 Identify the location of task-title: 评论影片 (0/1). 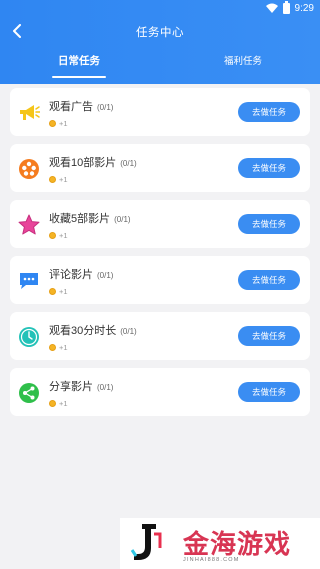
(81, 275).